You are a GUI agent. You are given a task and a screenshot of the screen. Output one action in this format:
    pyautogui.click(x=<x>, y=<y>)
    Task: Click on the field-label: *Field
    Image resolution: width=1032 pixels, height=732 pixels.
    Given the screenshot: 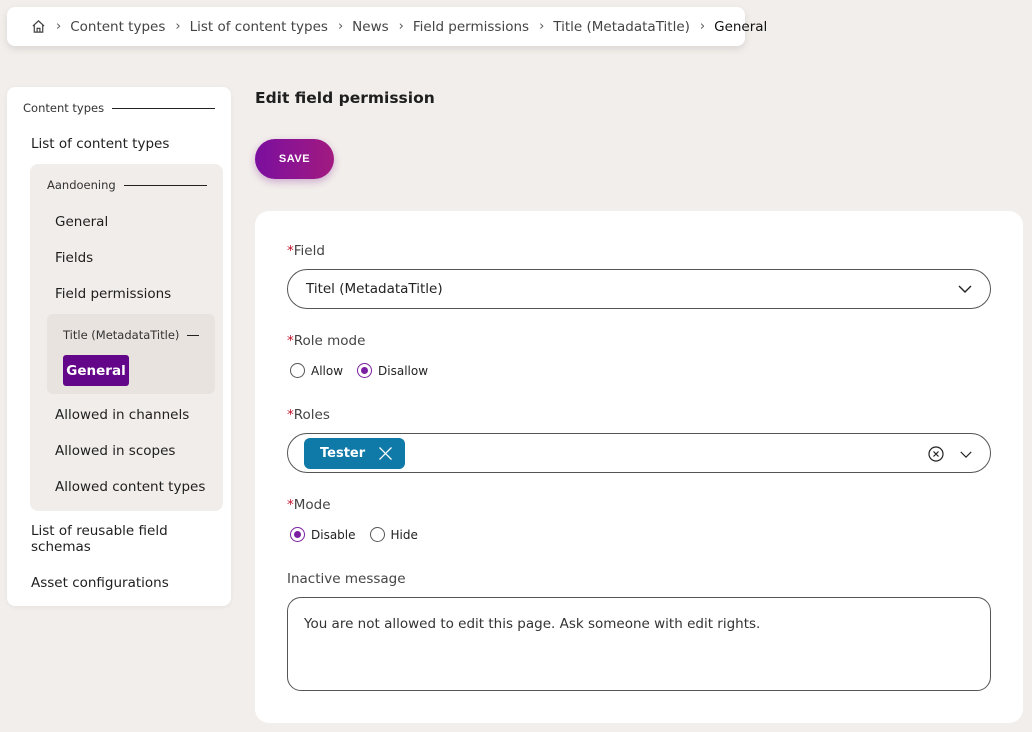 What is the action you would take?
    pyautogui.click(x=306, y=251)
    